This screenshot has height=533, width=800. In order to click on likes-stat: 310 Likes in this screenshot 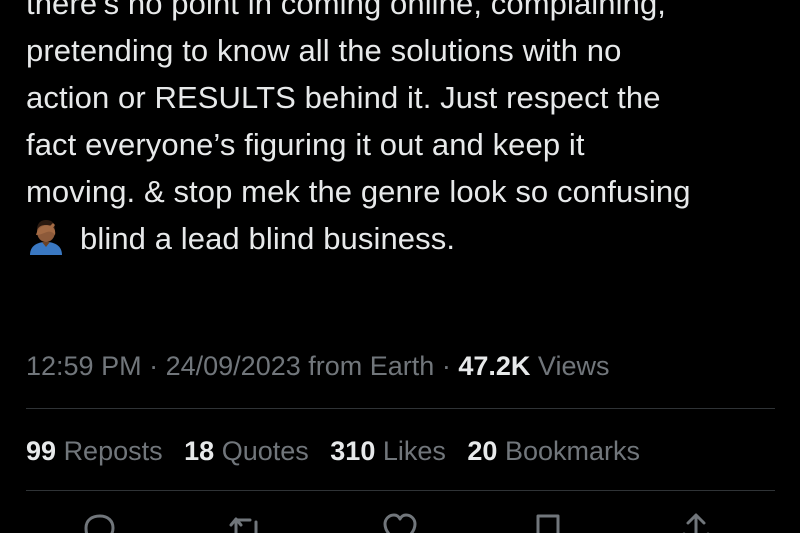, I will do `click(388, 451)`.